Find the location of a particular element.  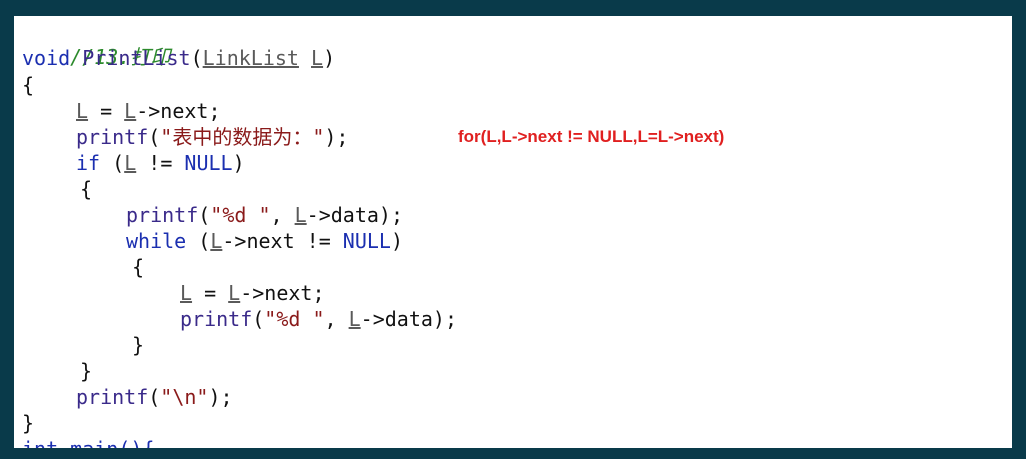

code-line-14: } is located at coordinates (86, 371).